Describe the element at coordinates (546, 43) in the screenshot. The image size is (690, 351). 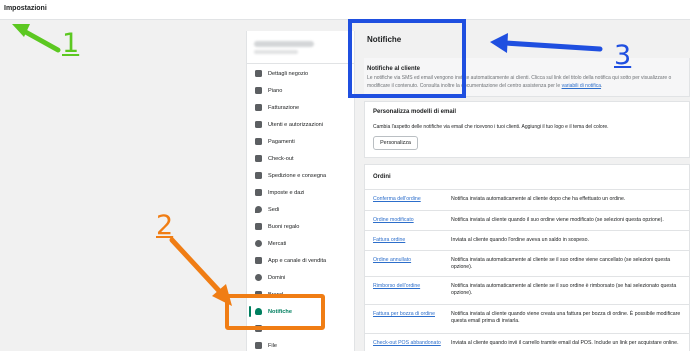
I see `arrow-3-icon` at that location.